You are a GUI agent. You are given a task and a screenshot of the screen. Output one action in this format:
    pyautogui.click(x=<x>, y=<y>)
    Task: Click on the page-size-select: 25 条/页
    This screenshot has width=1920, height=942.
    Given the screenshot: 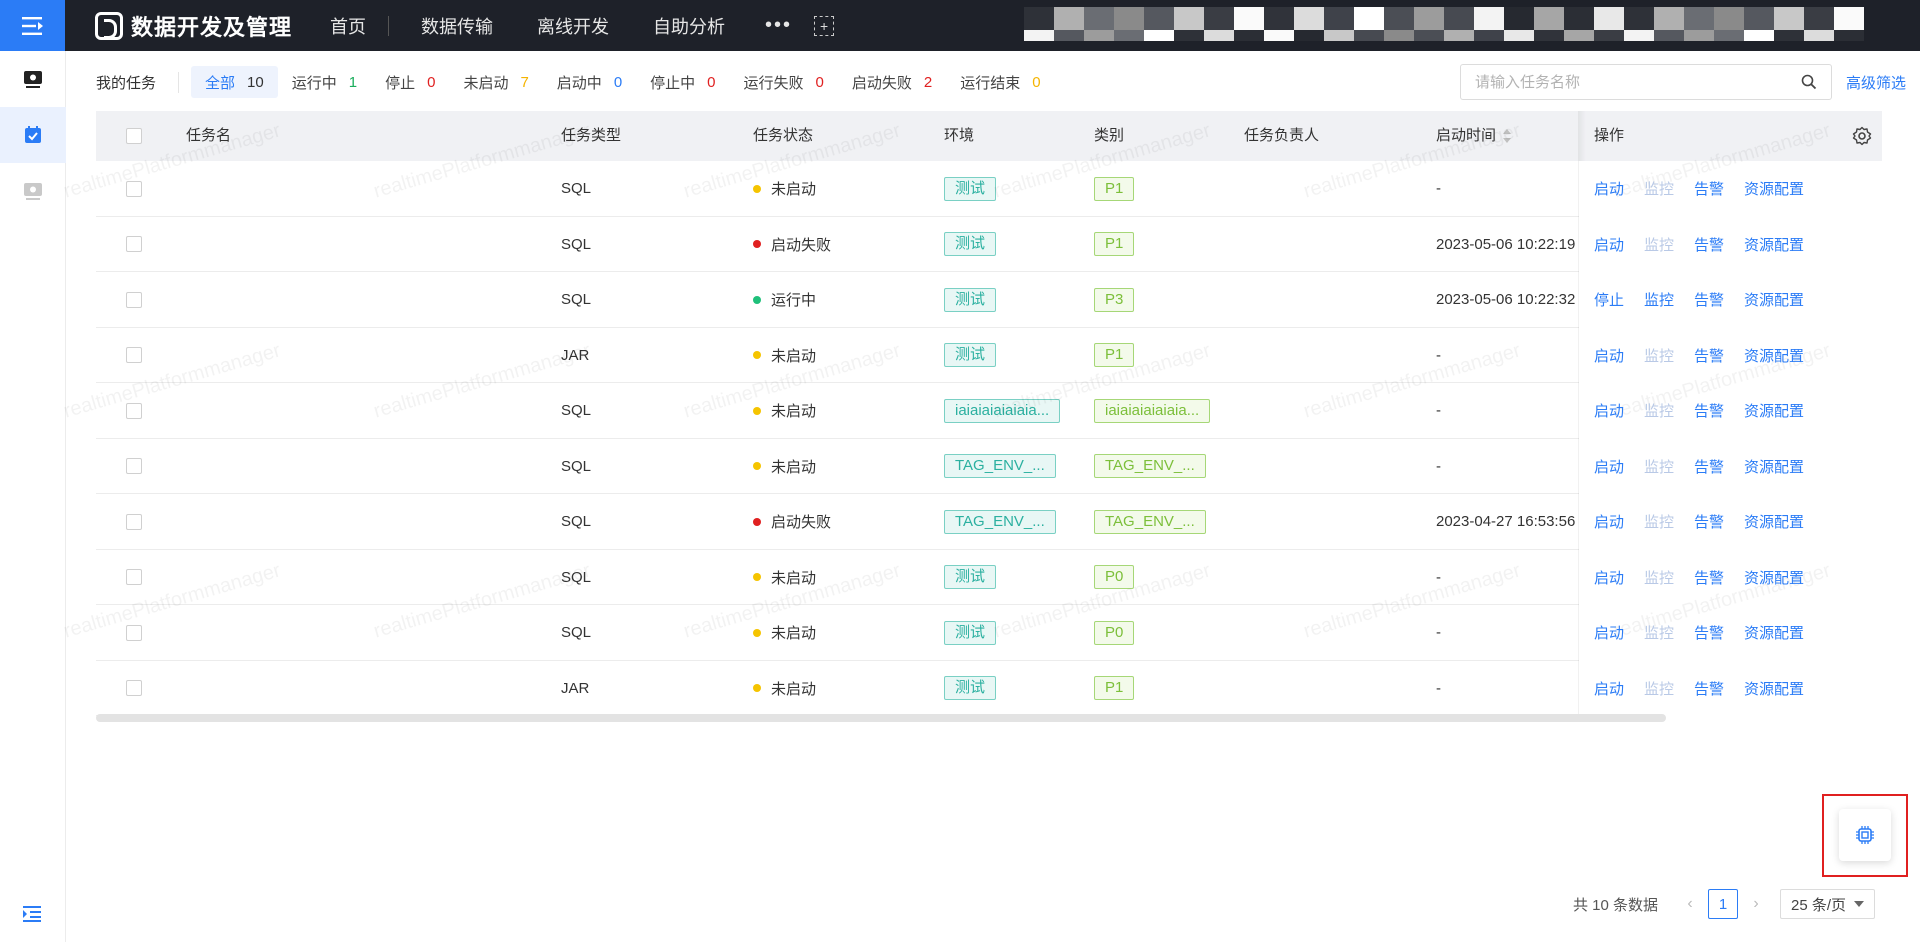 What is the action you would take?
    pyautogui.click(x=1828, y=904)
    